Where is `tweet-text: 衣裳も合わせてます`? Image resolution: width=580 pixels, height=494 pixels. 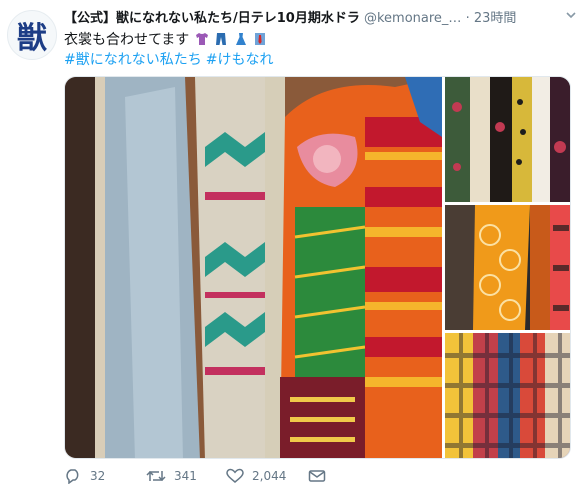
tweet-text: 衣裳も合わせてます is located at coordinates (165, 40).